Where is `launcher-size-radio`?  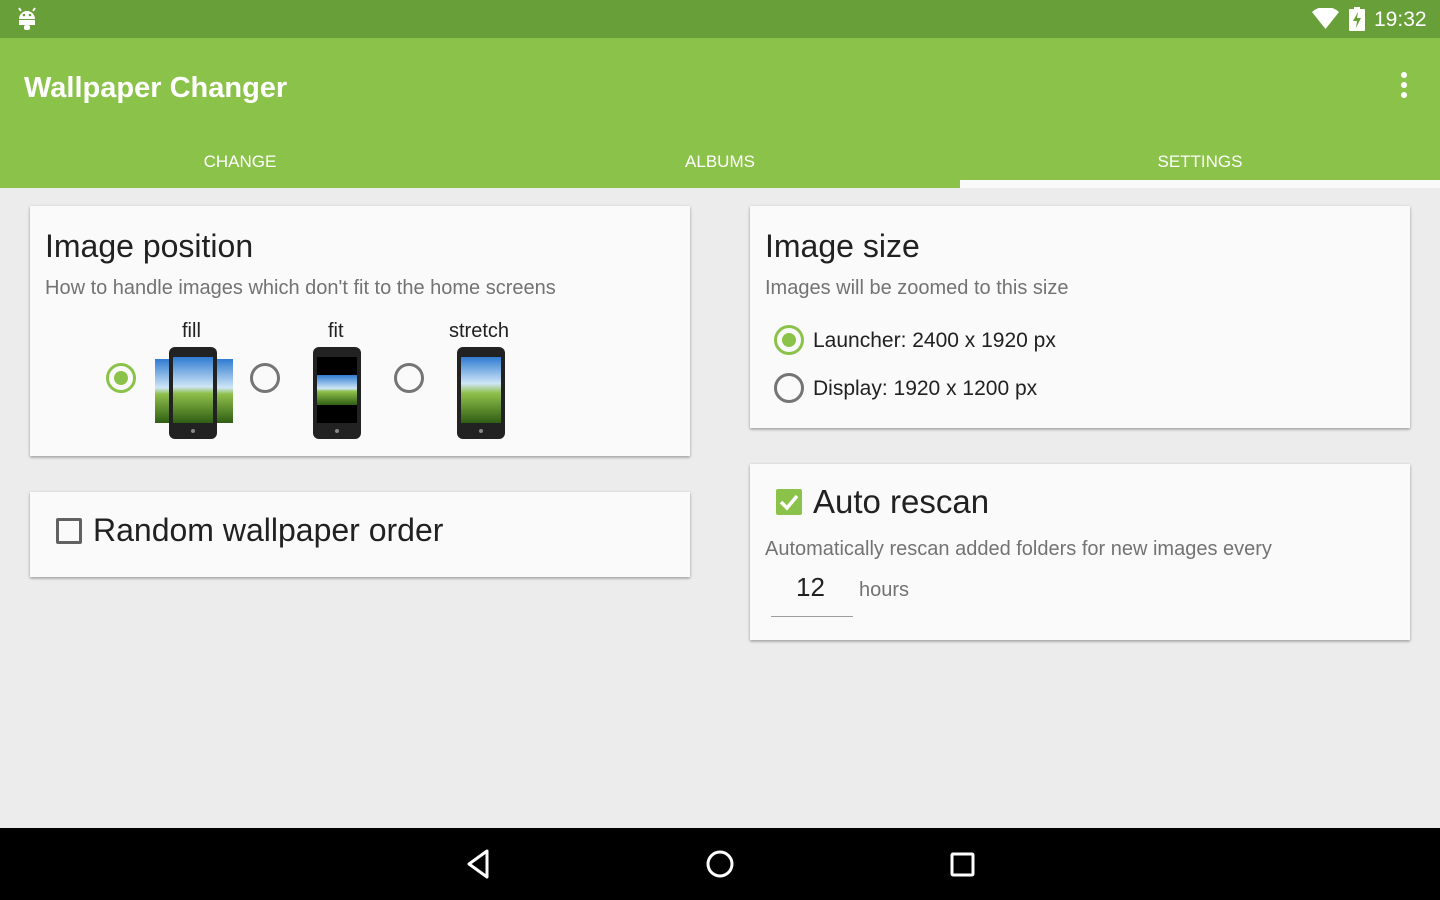
launcher-size-radio is located at coordinates (789, 340).